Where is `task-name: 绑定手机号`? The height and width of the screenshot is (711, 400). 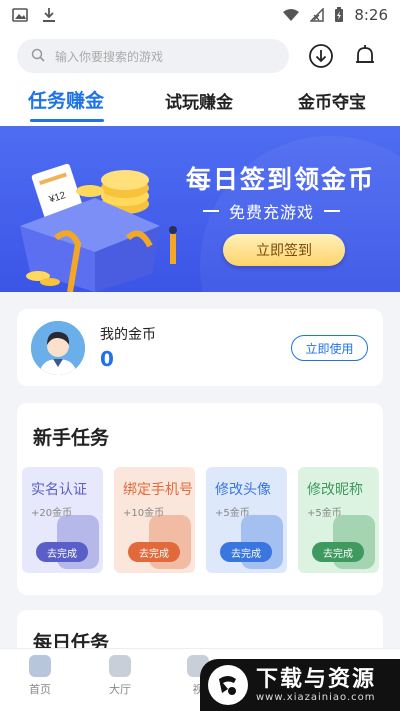 task-name: 绑定手机号 is located at coordinates (158, 490).